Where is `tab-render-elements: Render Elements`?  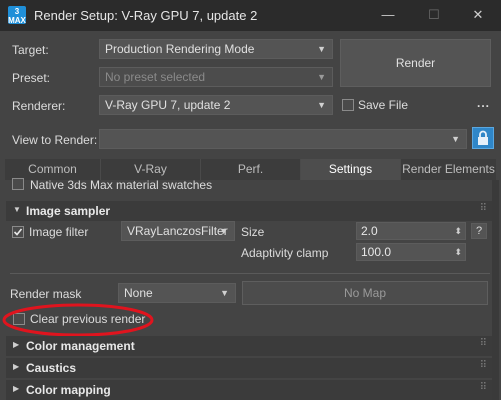
tab-render-elements: Render Elements is located at coordinates (448, 169).